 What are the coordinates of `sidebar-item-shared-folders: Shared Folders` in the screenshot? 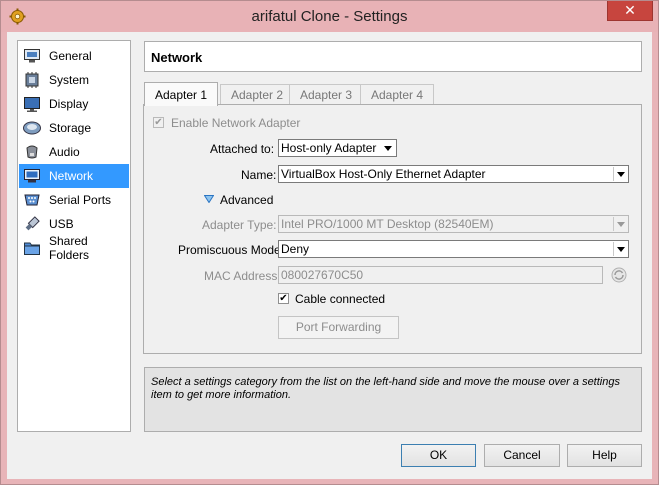 It's located at (74, 248).